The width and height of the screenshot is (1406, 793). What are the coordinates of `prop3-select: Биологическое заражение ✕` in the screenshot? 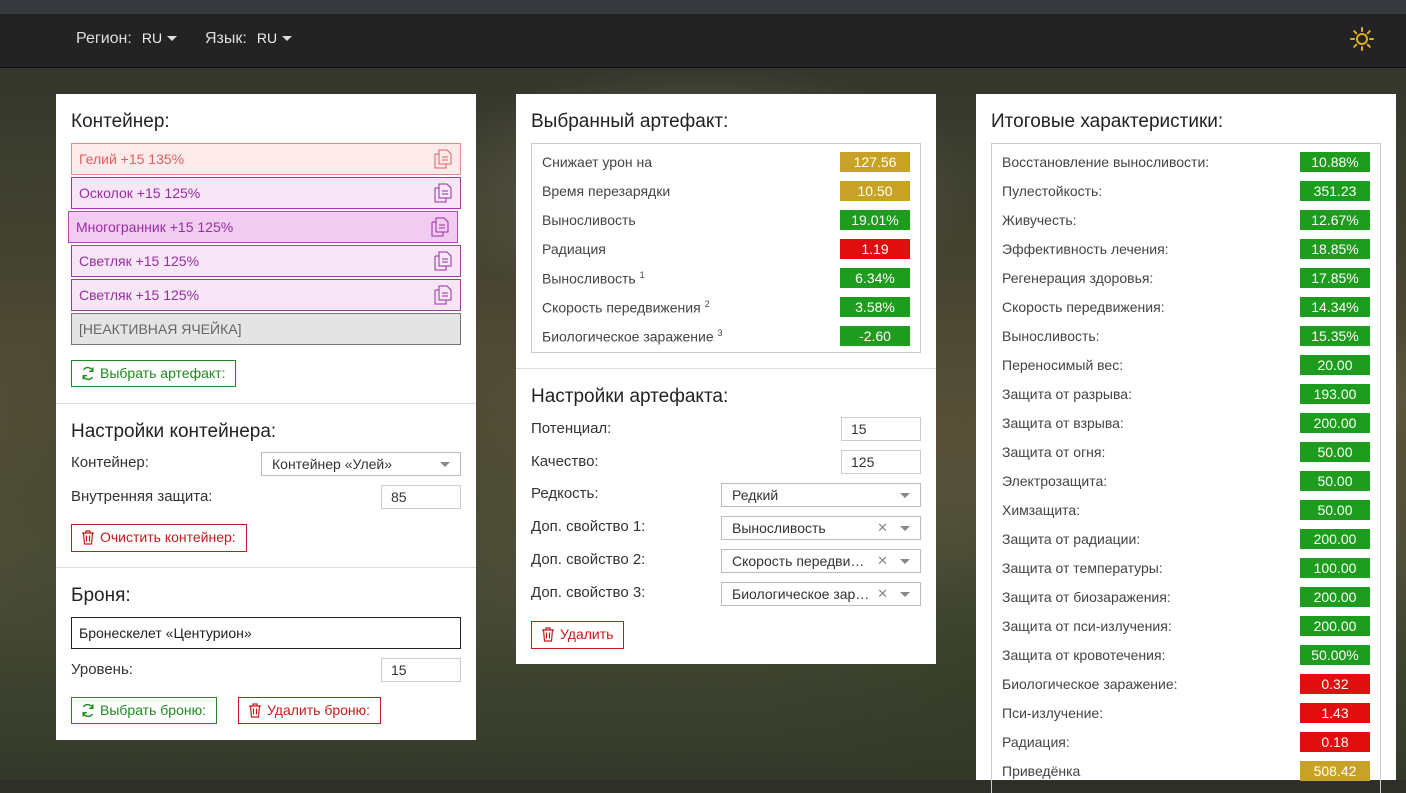 It's located at (821, 594).